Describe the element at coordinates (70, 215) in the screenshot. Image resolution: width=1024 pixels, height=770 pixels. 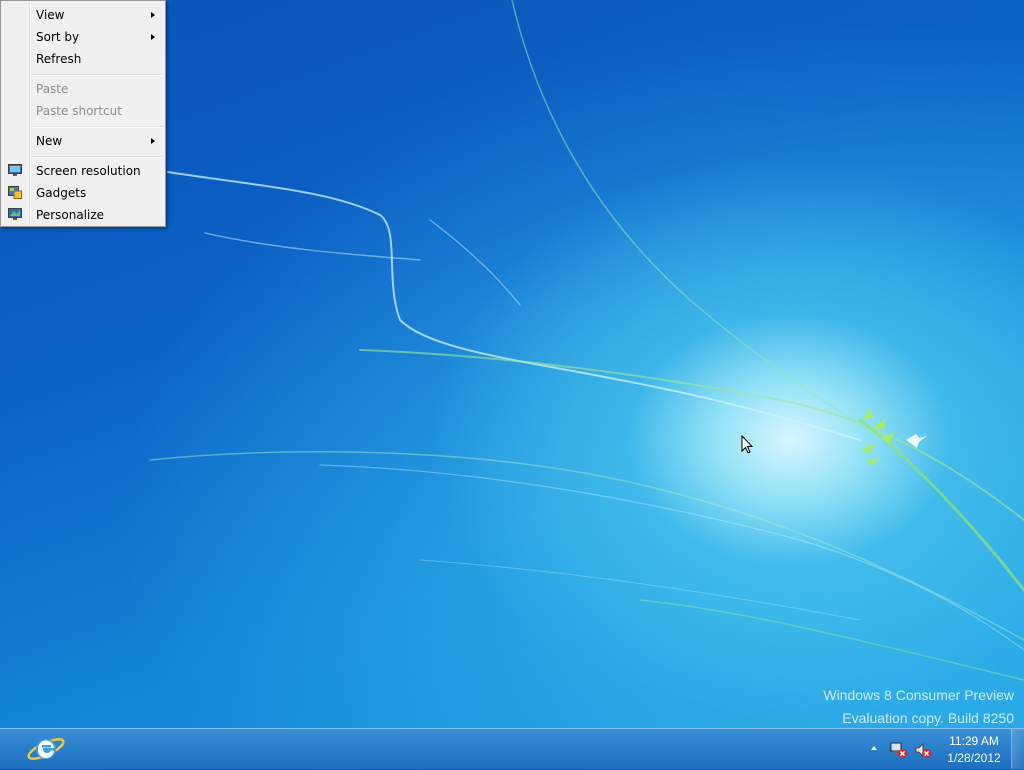
I see `menu-item-label: Personalize` at that location.